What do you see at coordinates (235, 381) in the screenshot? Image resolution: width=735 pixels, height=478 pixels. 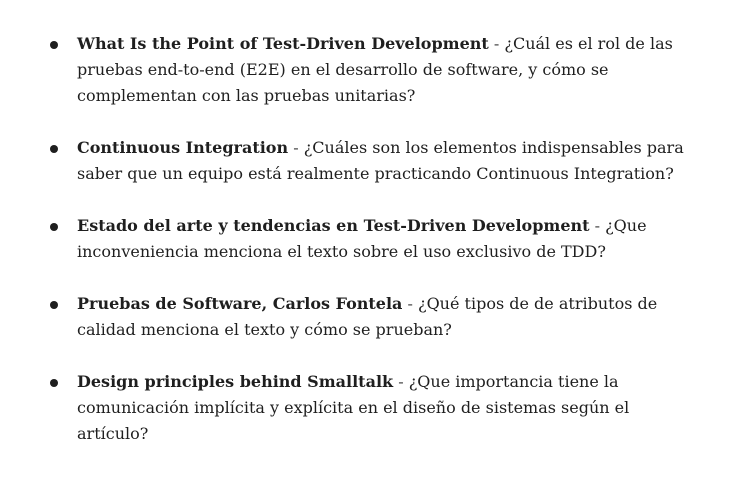 I see `item-title: Design principles behind Smalltalk` at bounding box center [235, 381].